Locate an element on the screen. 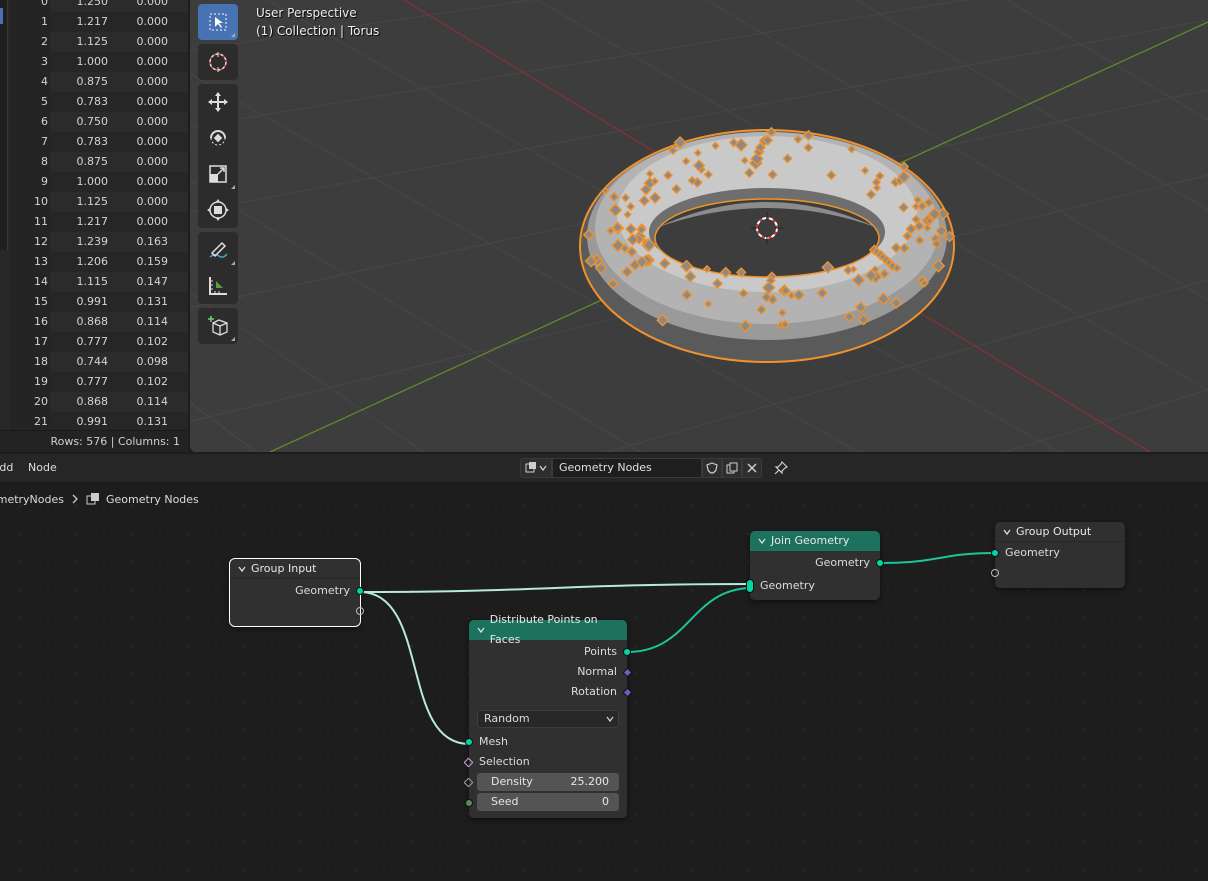  measure-tool is located at coordinates (218, 286).